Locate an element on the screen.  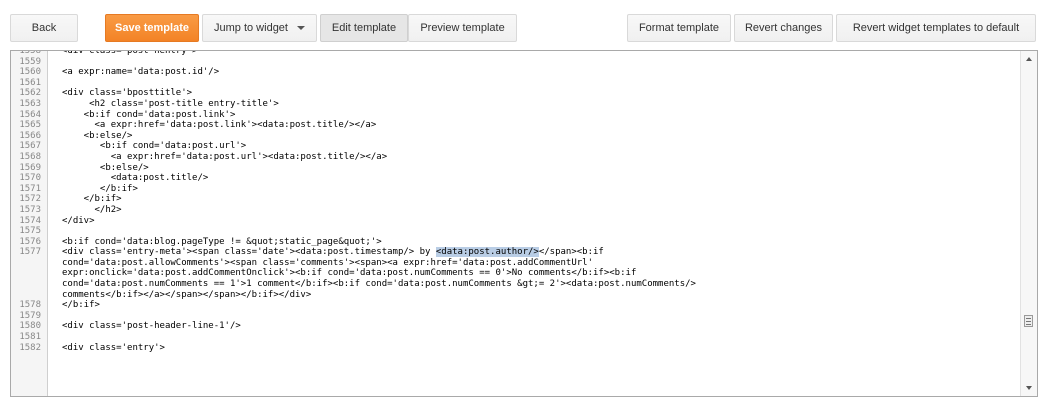
code-line: 1563 <h2 class='post-title entry-title'> is located at coordinates (516, 104).